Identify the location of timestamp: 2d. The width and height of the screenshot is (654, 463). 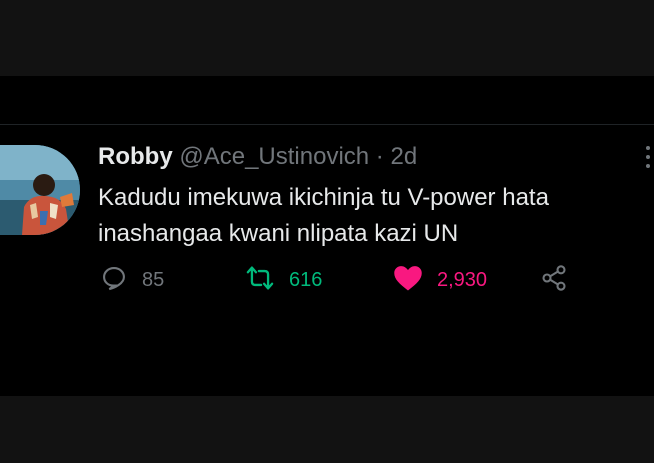
(403, 156).